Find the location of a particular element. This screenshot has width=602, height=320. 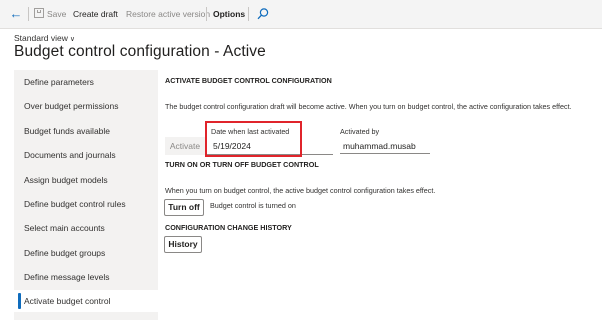

section-heading-activate: ACTIVATE BUDGET CONTROL CONFIGURATION is located at coordinates (248, 80).